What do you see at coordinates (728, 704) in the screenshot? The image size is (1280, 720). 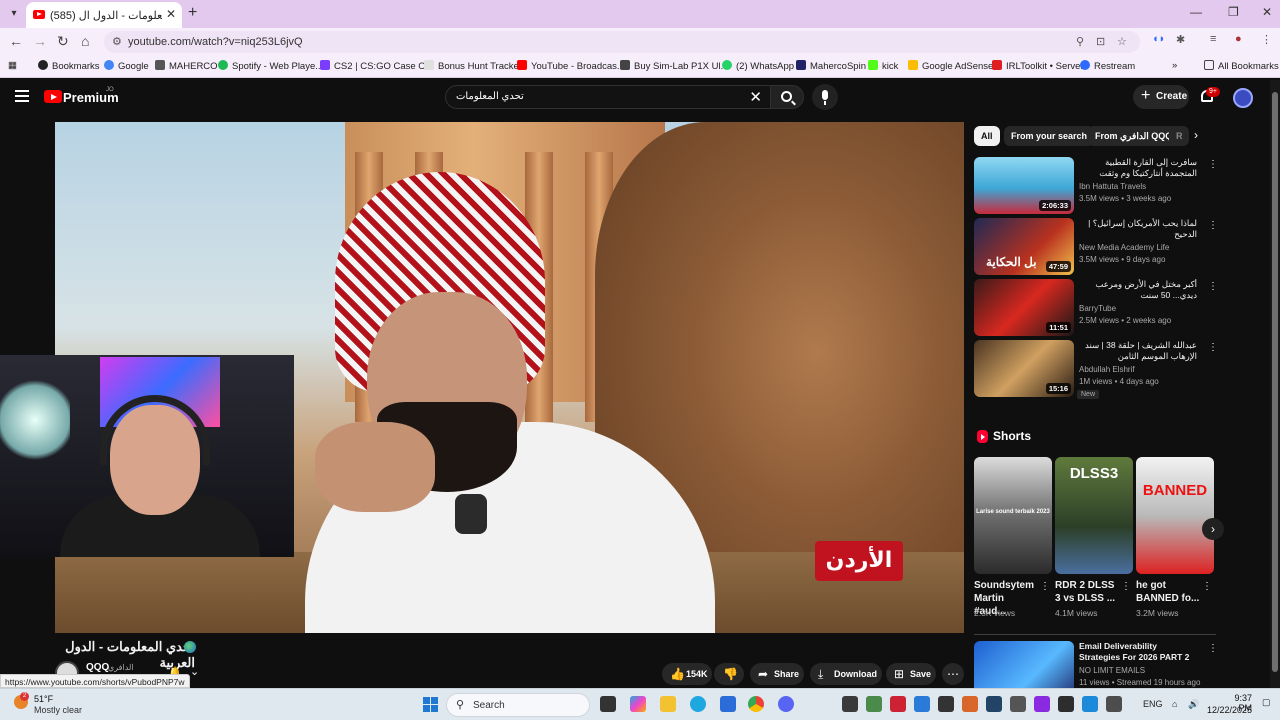 I see `store-icon` at bounding box center [728, 704].